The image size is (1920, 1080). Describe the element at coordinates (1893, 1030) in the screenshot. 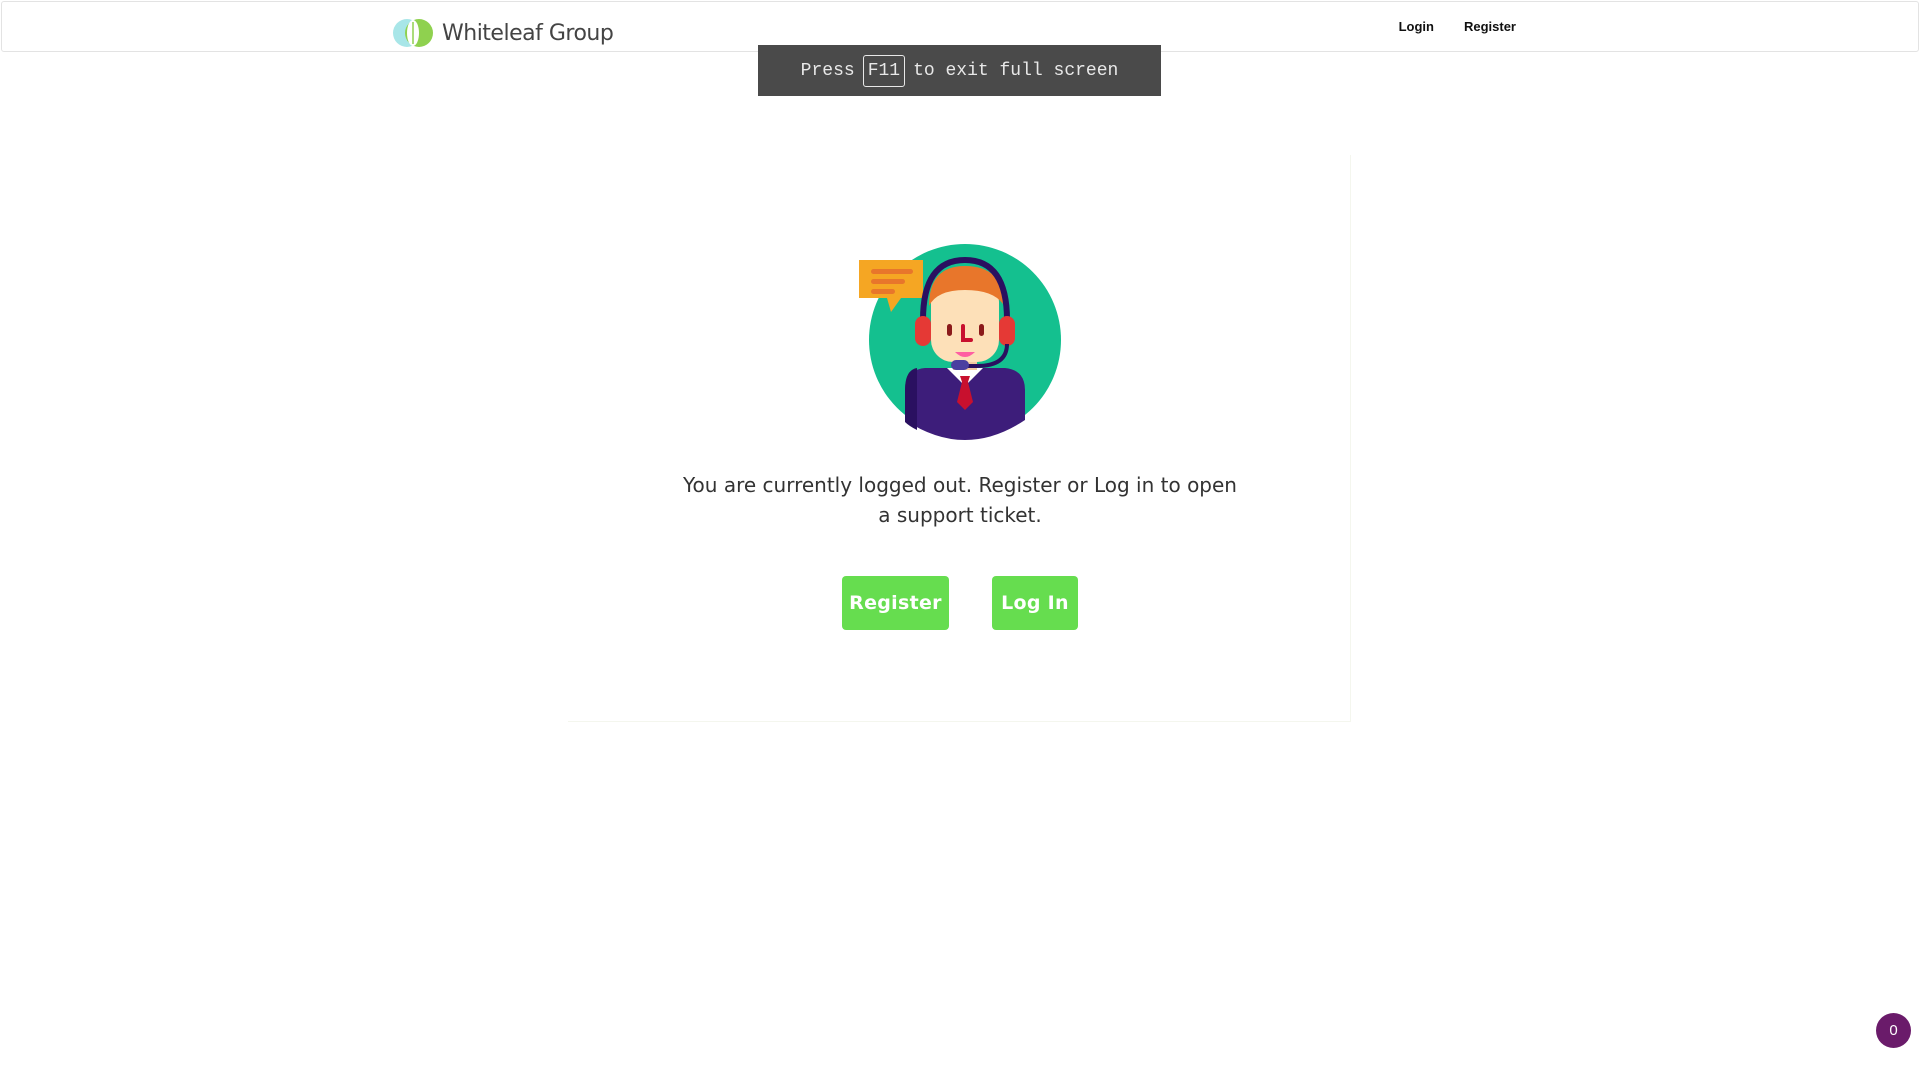

I see `floating-notification-badge: 0` at that location.